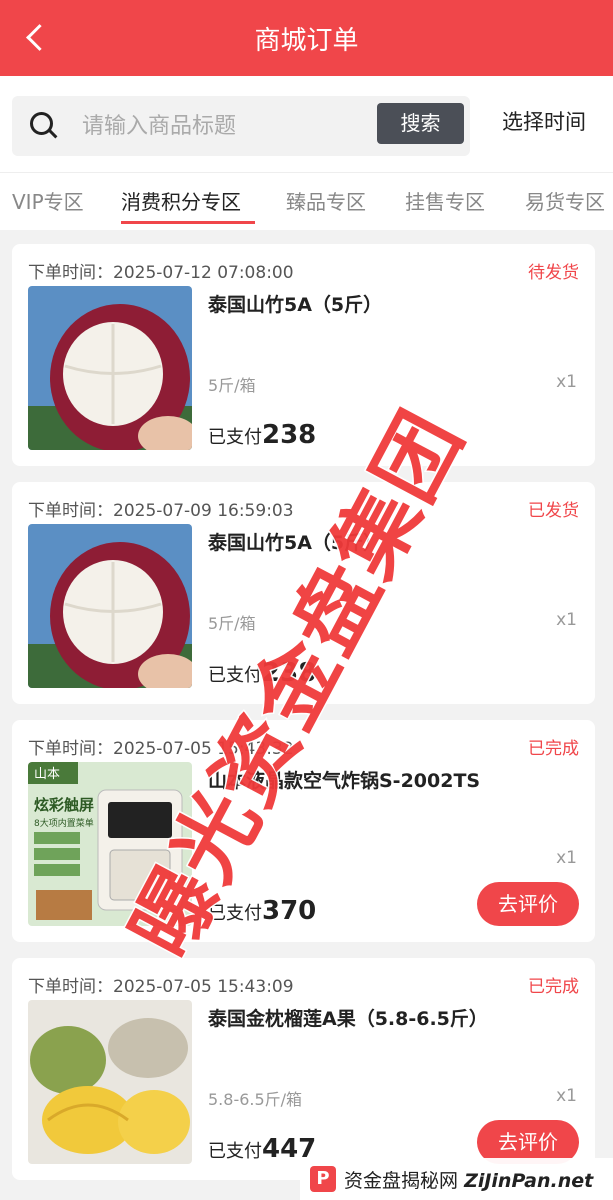 The width and height of the screenshot is (613, 1200). Describe the element at coordinates (48, 200) in the screenshot. I see `tab-vip: VIP专区` at that location.